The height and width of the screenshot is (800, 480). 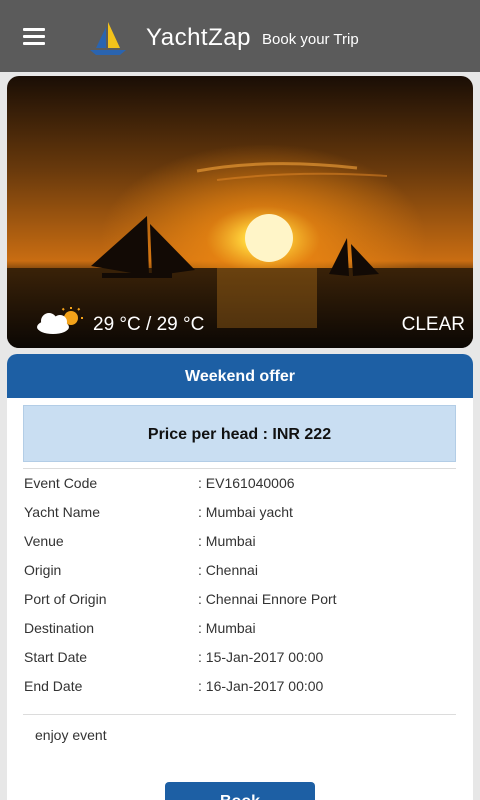 I want to click on detail-value: : 16-Jan-2017 00:00, so click(x=261, y=686).